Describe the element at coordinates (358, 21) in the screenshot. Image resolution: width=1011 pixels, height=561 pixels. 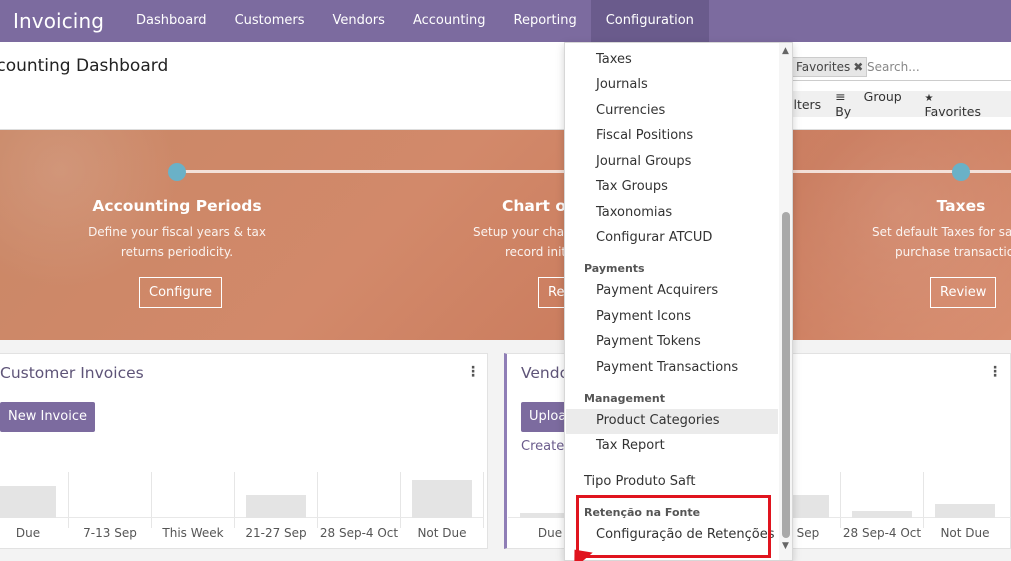
I see `nav-vendors: Vendors` at that location.